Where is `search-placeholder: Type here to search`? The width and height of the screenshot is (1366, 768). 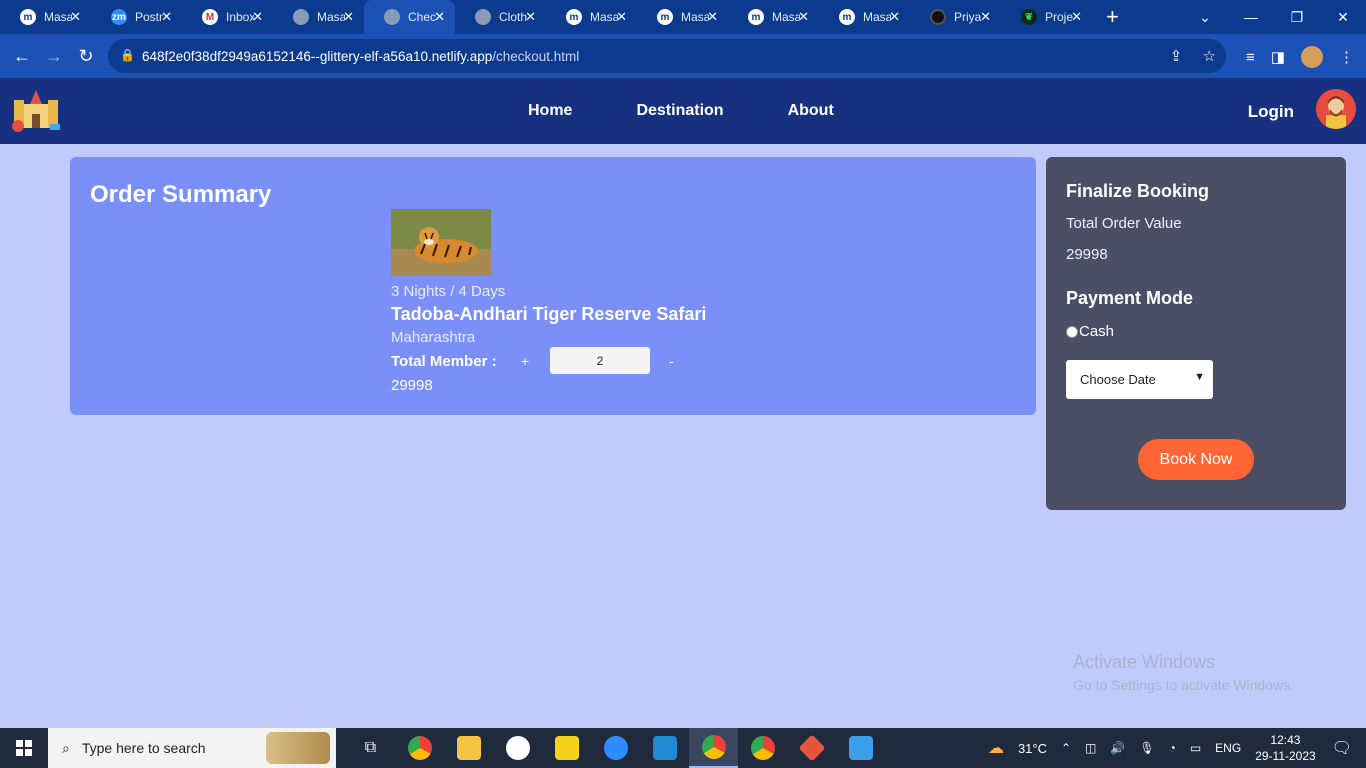
search-placeholder: Type here to search is located at coordinates (143, 748).